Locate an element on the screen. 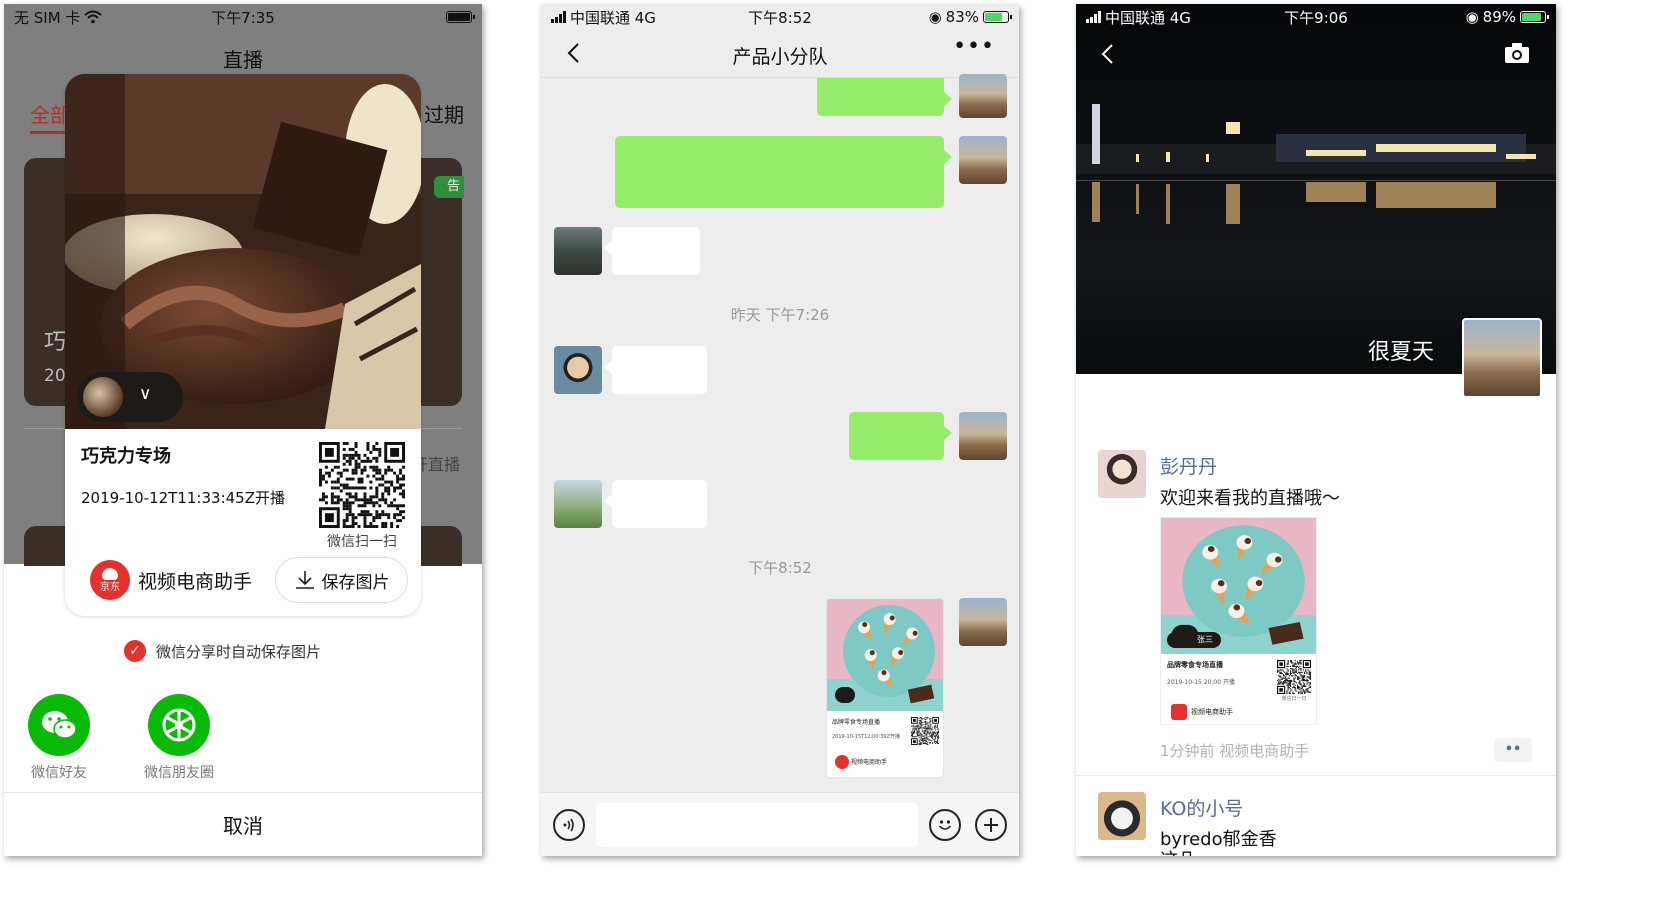 Image resolution: width=1655 pixels, height=917 pixels. back-chevron-icon is located at coordinates (1107, 54).